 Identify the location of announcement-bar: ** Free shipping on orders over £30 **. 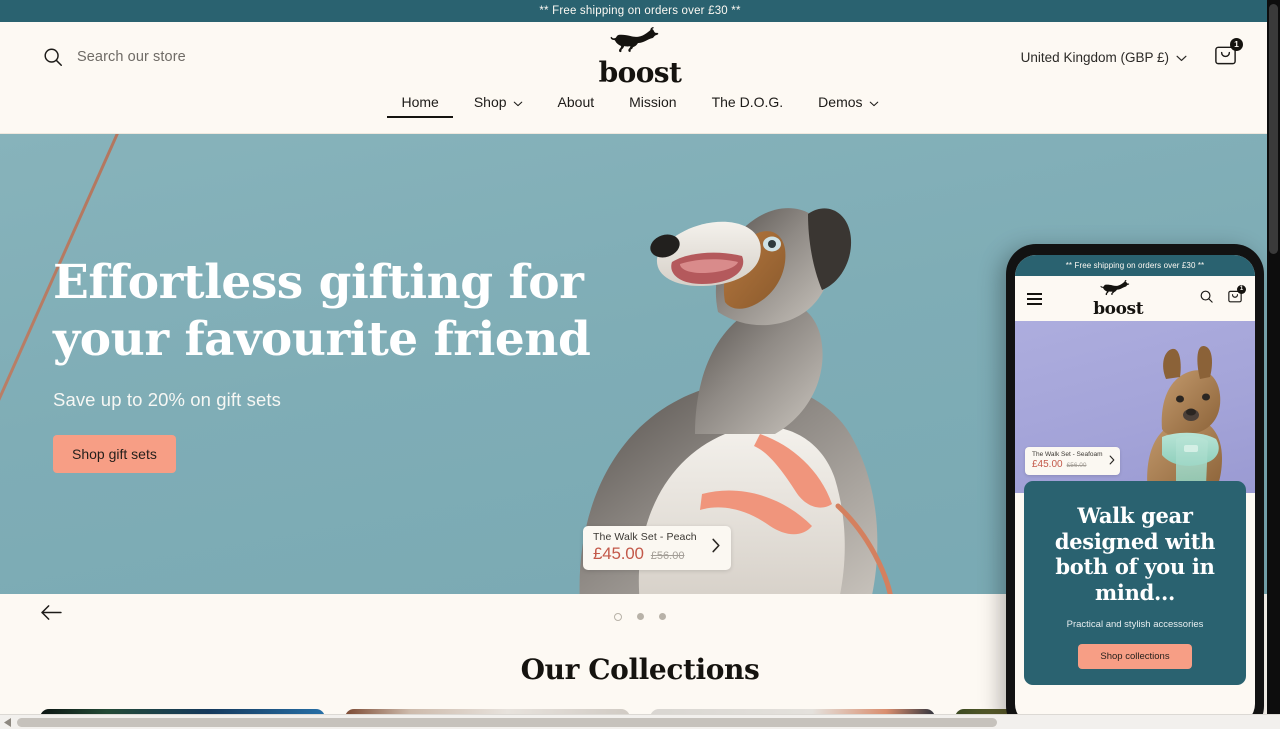
(640, 11).